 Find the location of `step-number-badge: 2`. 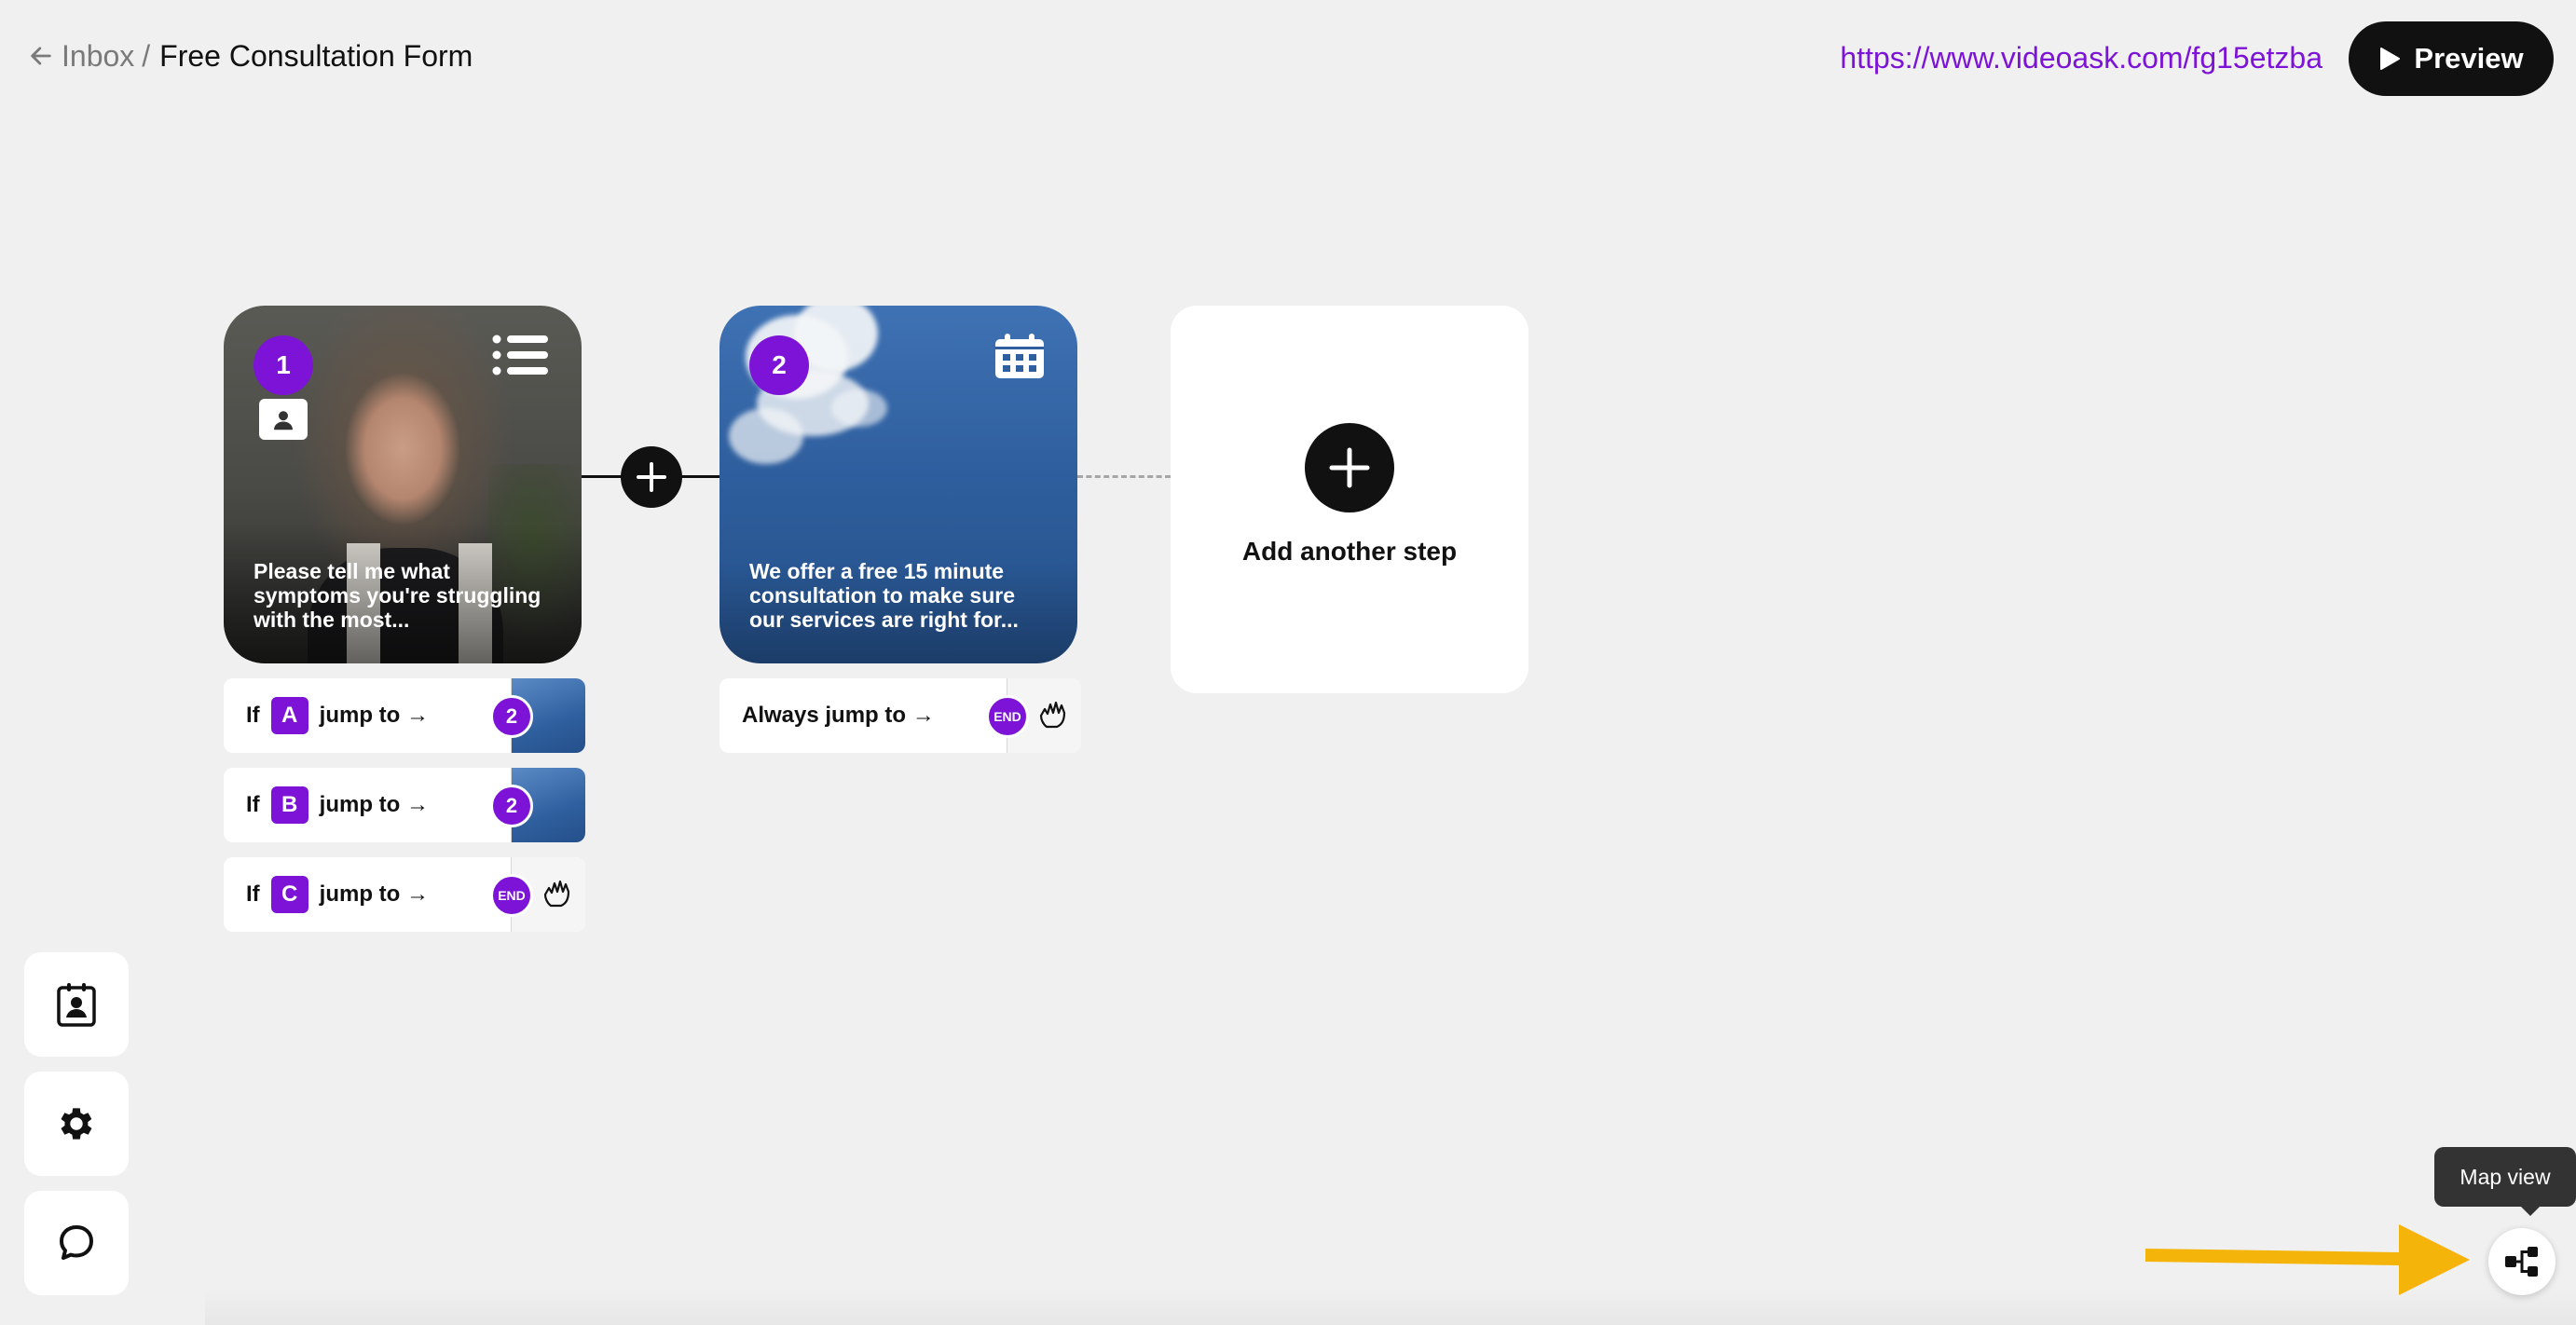

step-number-badge: 2 is located at coordinates (779, 365).